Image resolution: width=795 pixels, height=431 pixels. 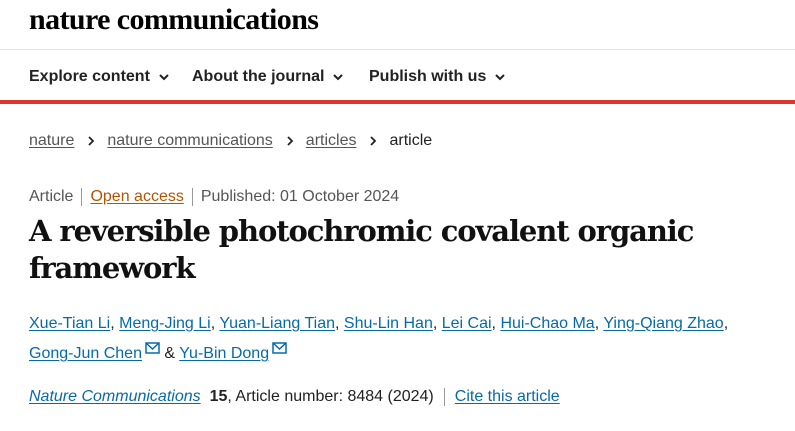 What do you see at coordinates (507, 397) in the screenshot?
I see `cite-this-article-link: Cite this article` at bounding box center [507, 397].